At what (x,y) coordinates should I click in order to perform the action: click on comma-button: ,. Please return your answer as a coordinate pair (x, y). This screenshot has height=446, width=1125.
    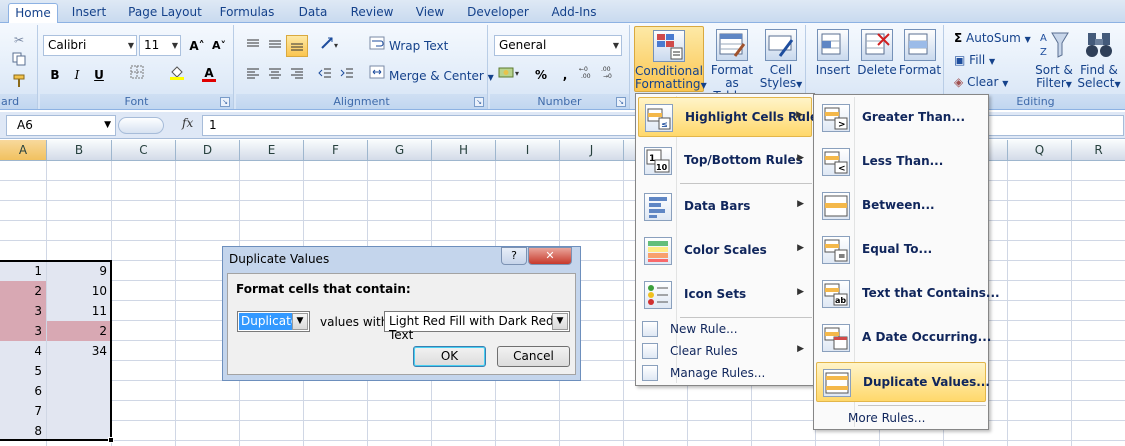
    Looking at the image, I should click on (565, 75).